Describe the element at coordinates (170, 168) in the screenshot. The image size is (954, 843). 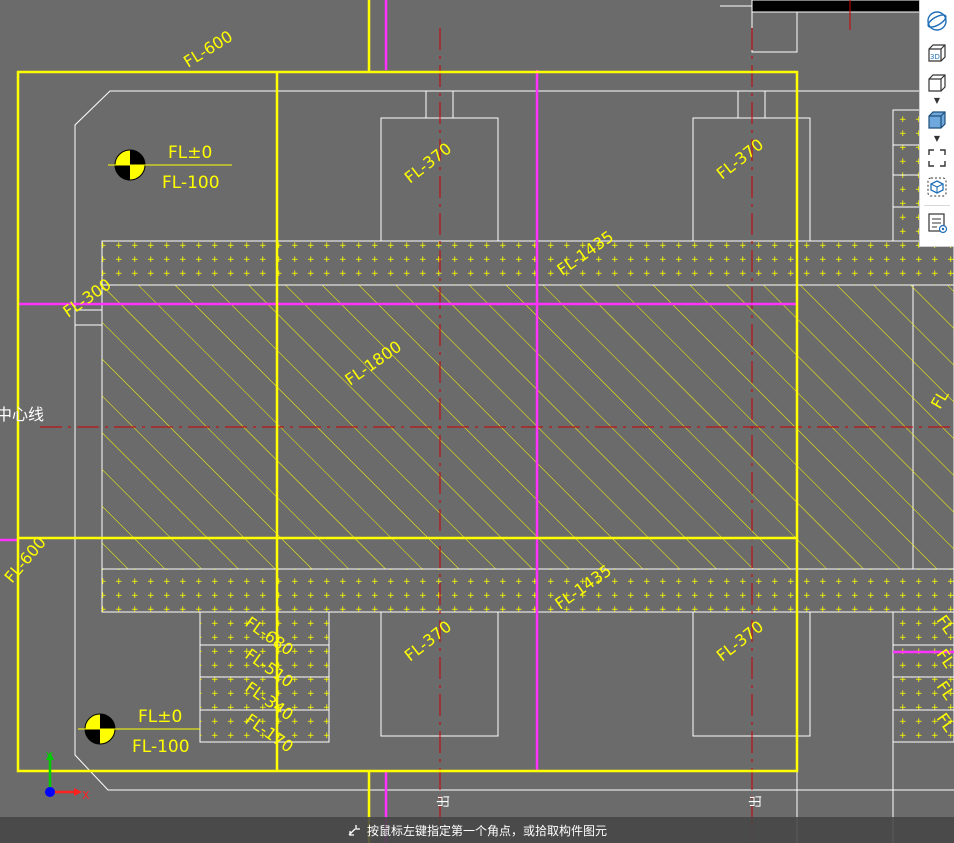
I see `elevation-mark-1: FL±0 FL-100` at that location.